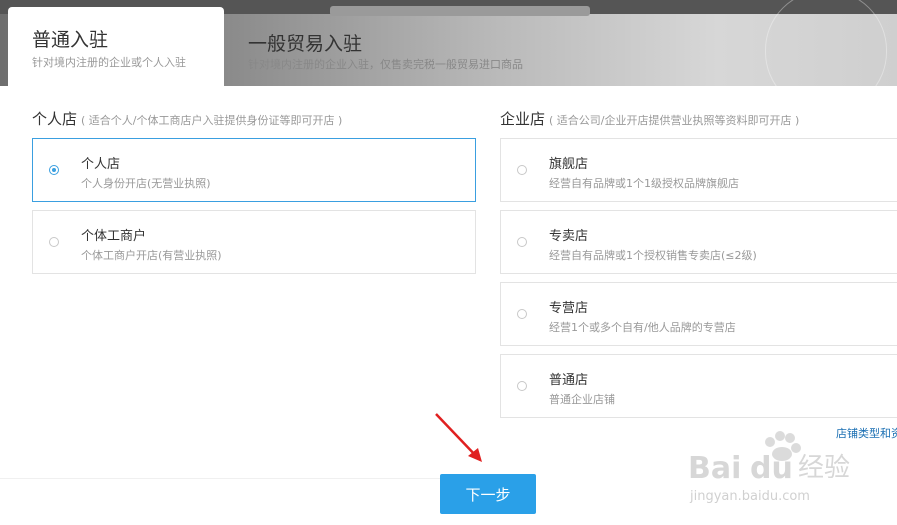 This screenshot has height=525, width=897. Describe the element at coordinates (826, 43) in the screenshot. I see `banner-decoration-circle` at that location.